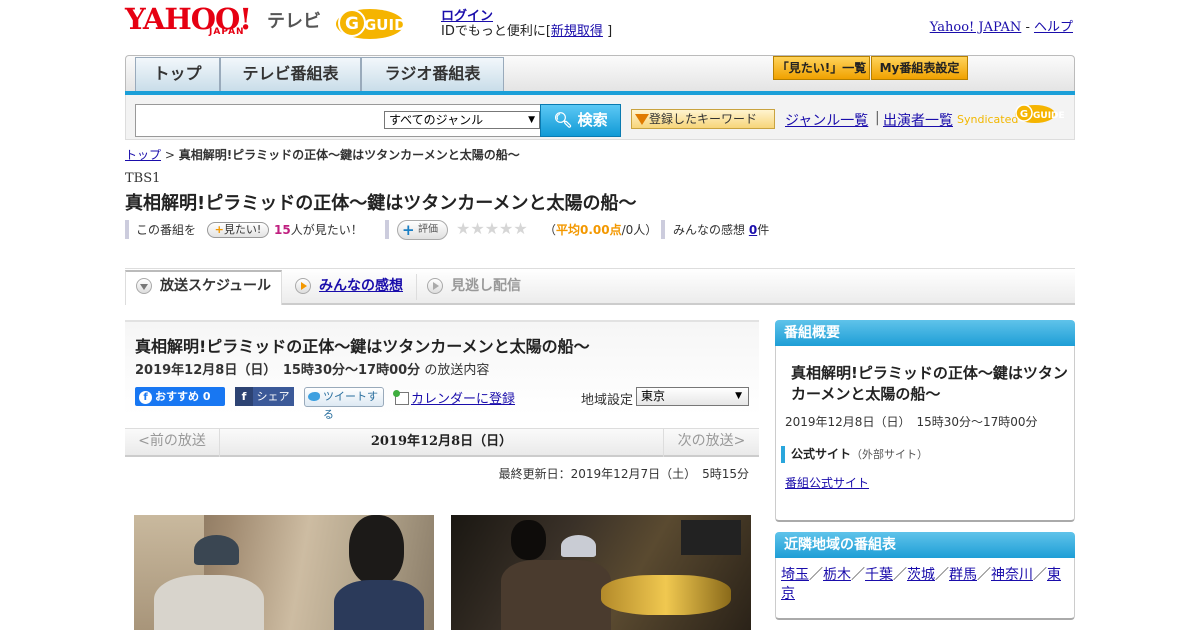 Image resolution: width=1200 pixels, height=630 pixels. I want to click on program-title: 真相解明!ピラミッドの正体～鍵はツタンカーメンと太陽の船～, so click(381, 203).